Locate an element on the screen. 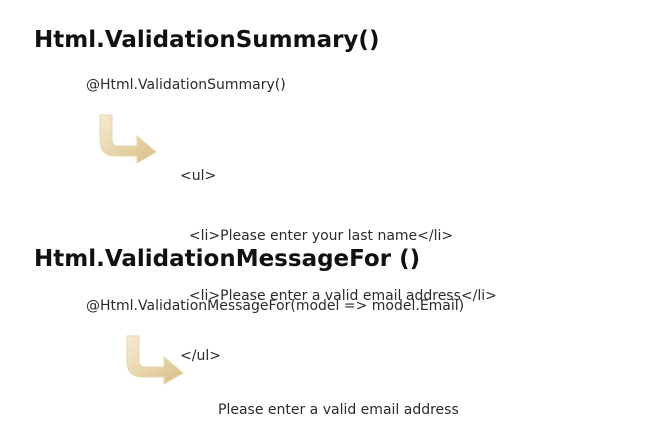  output-line: <li>Please enter your last name</li> is located at coordinates (317, 236).